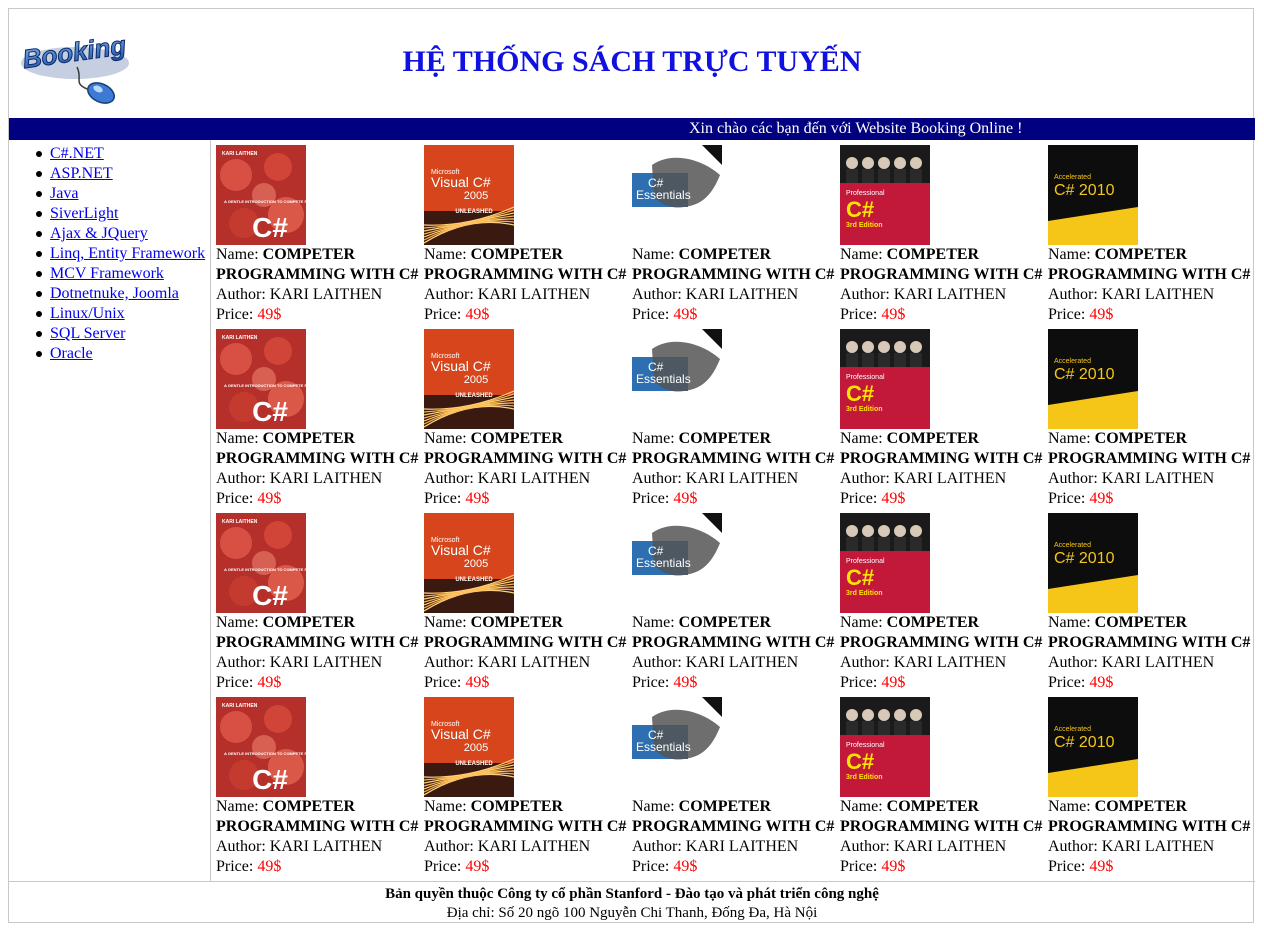 This screenshot has width=1264, height=933. Describe the element at coordinates (632, 63) in the screenshot. I see `header: Booking HỆ THỐNG SÁCH TRỰC TUYẾN` at that location.